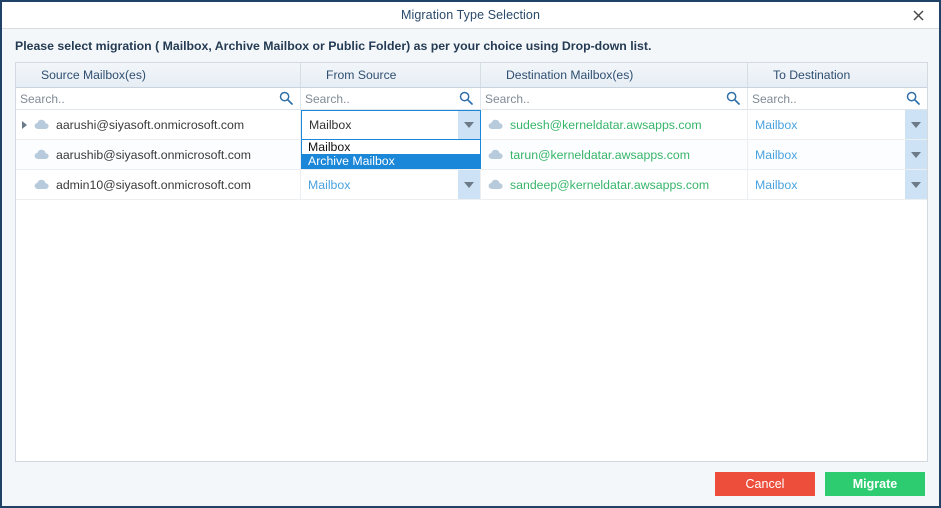 This screenshot has height=508, width=941. I want to click on cell-source-mailbox: admin10@siyasoft.onmicrosoft.com, so click(158, 184).